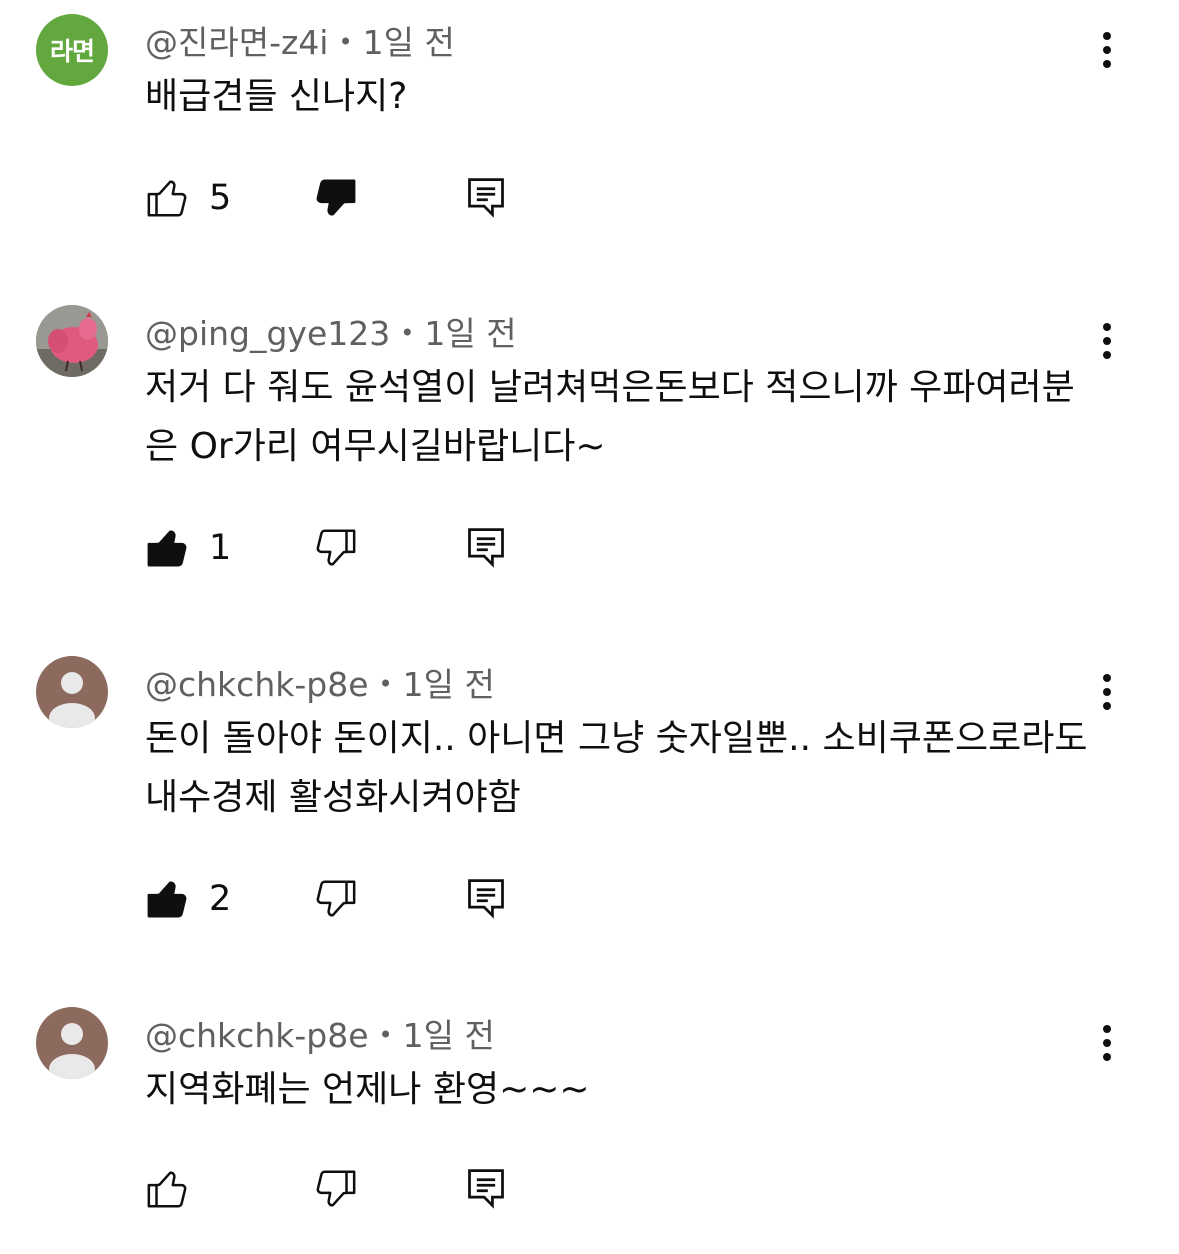  I want to click on author-handle: @진라면-z4i, so click(236, 42).